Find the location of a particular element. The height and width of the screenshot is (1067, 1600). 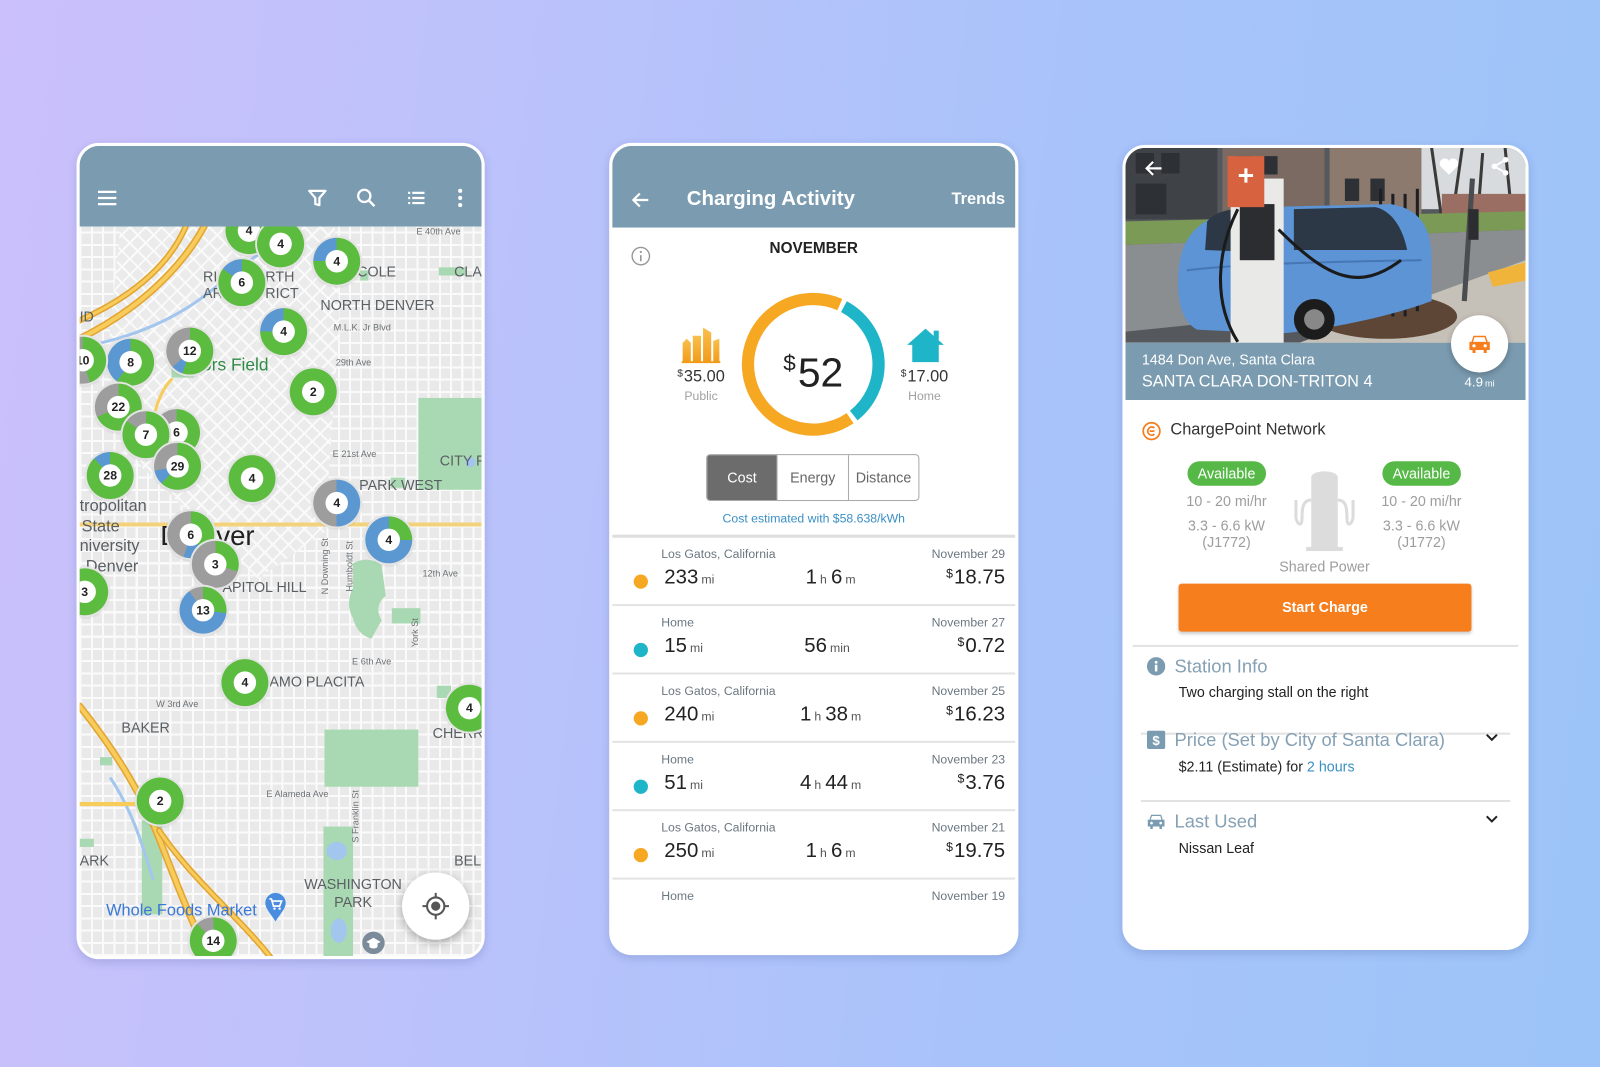

map-label: S Franklin St is located at coordinates (355, 816).